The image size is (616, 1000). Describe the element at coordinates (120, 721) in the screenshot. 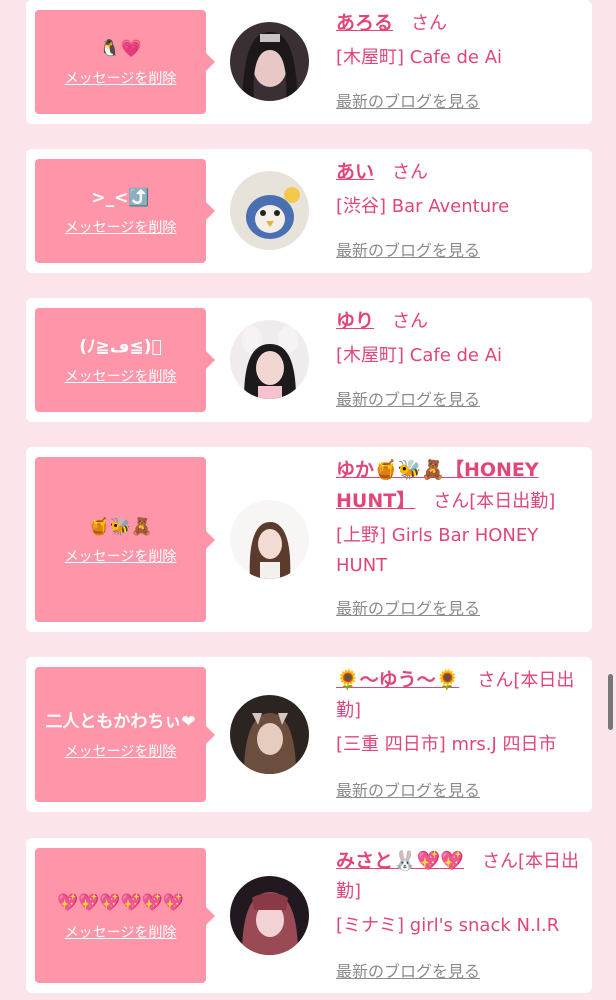

I see `message-text: 二人ともかわちぃ❤` at that location.